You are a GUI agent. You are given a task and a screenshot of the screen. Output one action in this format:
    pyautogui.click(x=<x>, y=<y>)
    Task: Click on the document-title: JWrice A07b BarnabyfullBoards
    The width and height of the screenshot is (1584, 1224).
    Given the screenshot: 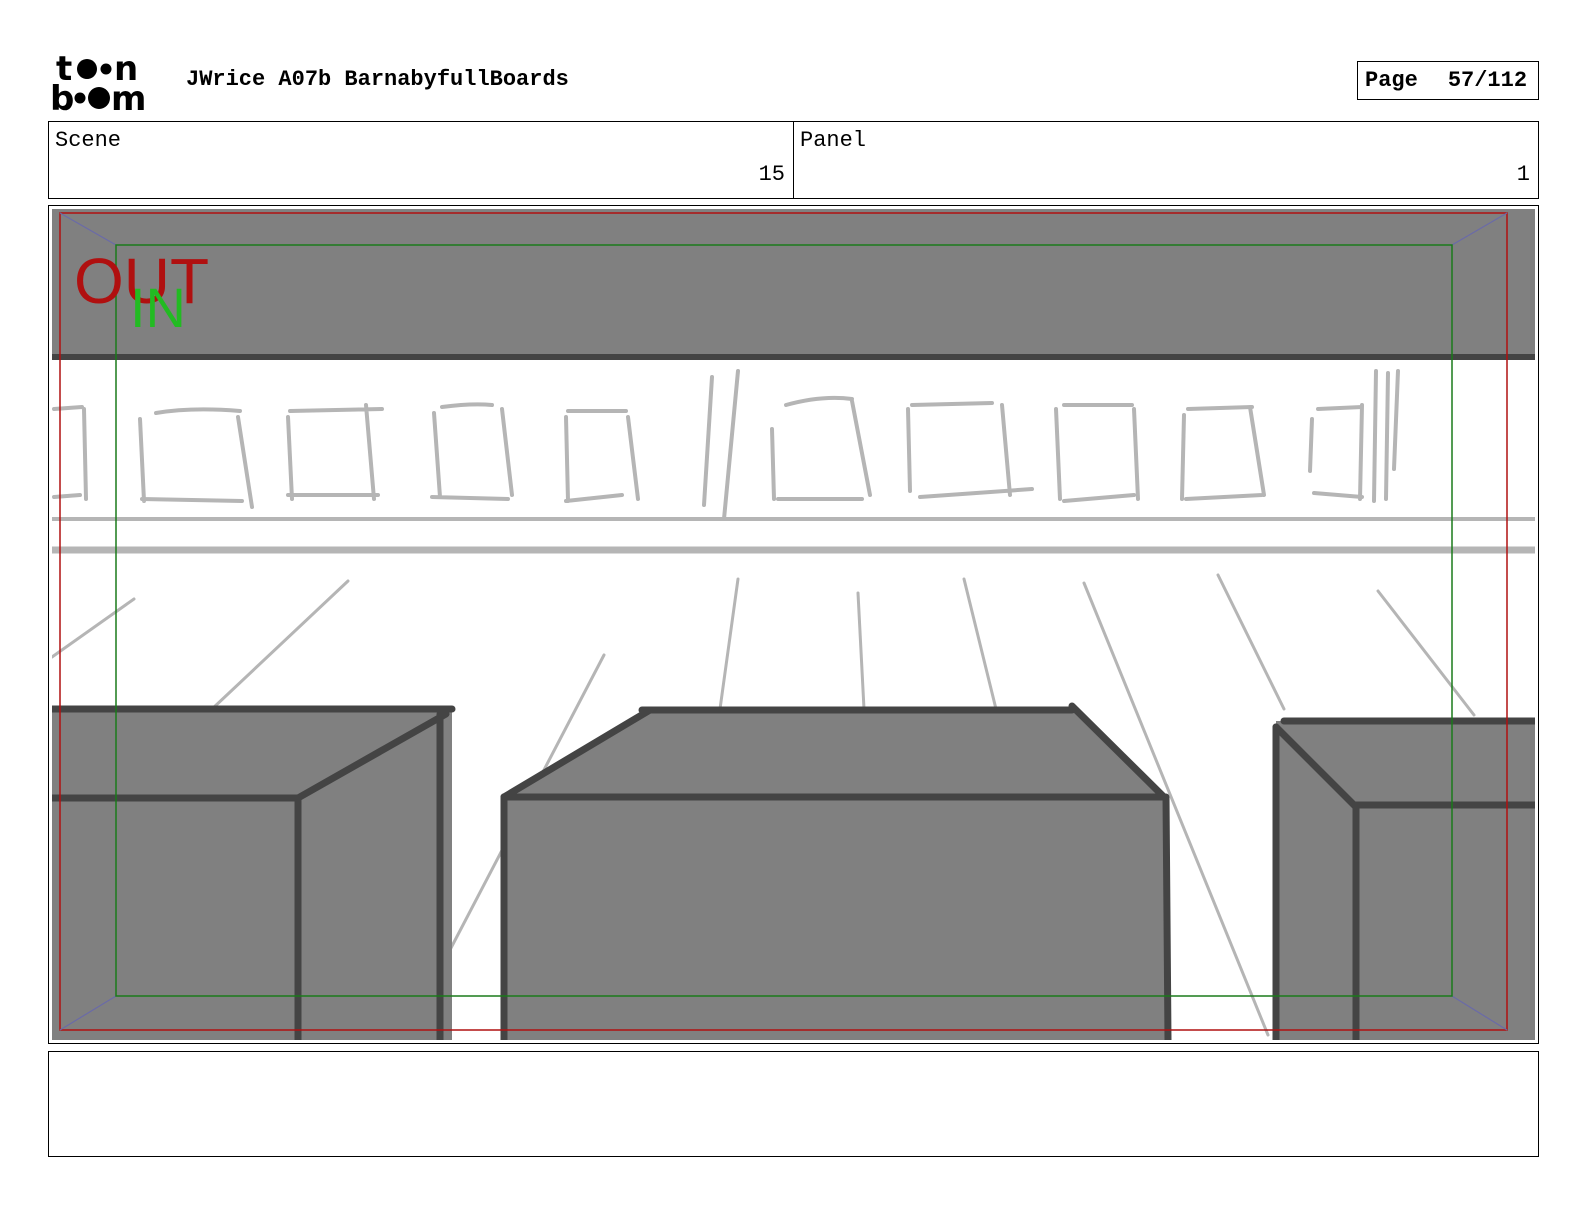 What is the action you would take?
    pyautogui.click(x=377, y=79)
    